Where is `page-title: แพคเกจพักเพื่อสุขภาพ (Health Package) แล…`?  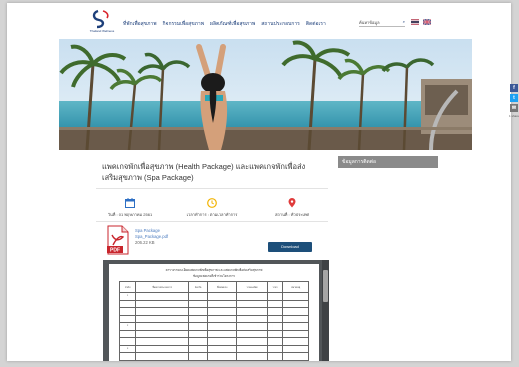
page-title: แพคเกจพักเพื่อสุขภาพ (Health Package) แล… is located at coordinates (204, 172).